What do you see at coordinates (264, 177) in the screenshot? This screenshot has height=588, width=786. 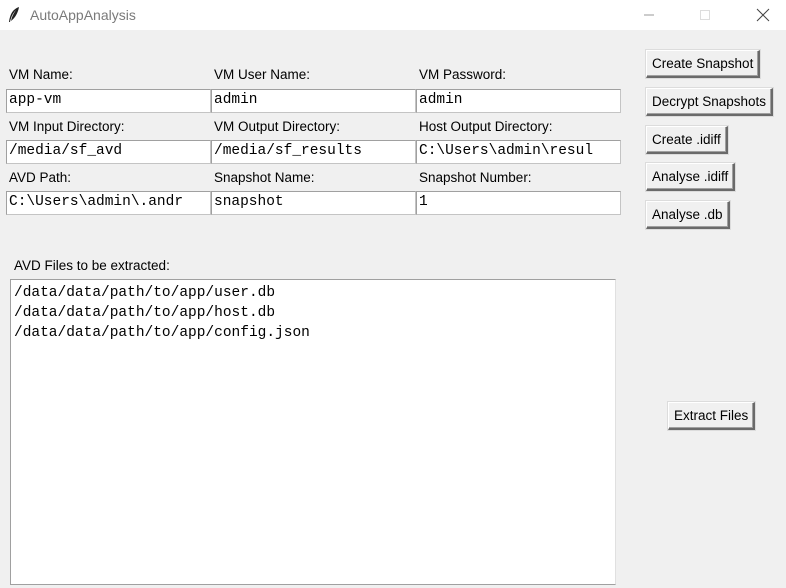 I see `snapshot-name-label: Snapshot Name:` at bounding box center [264, 177].